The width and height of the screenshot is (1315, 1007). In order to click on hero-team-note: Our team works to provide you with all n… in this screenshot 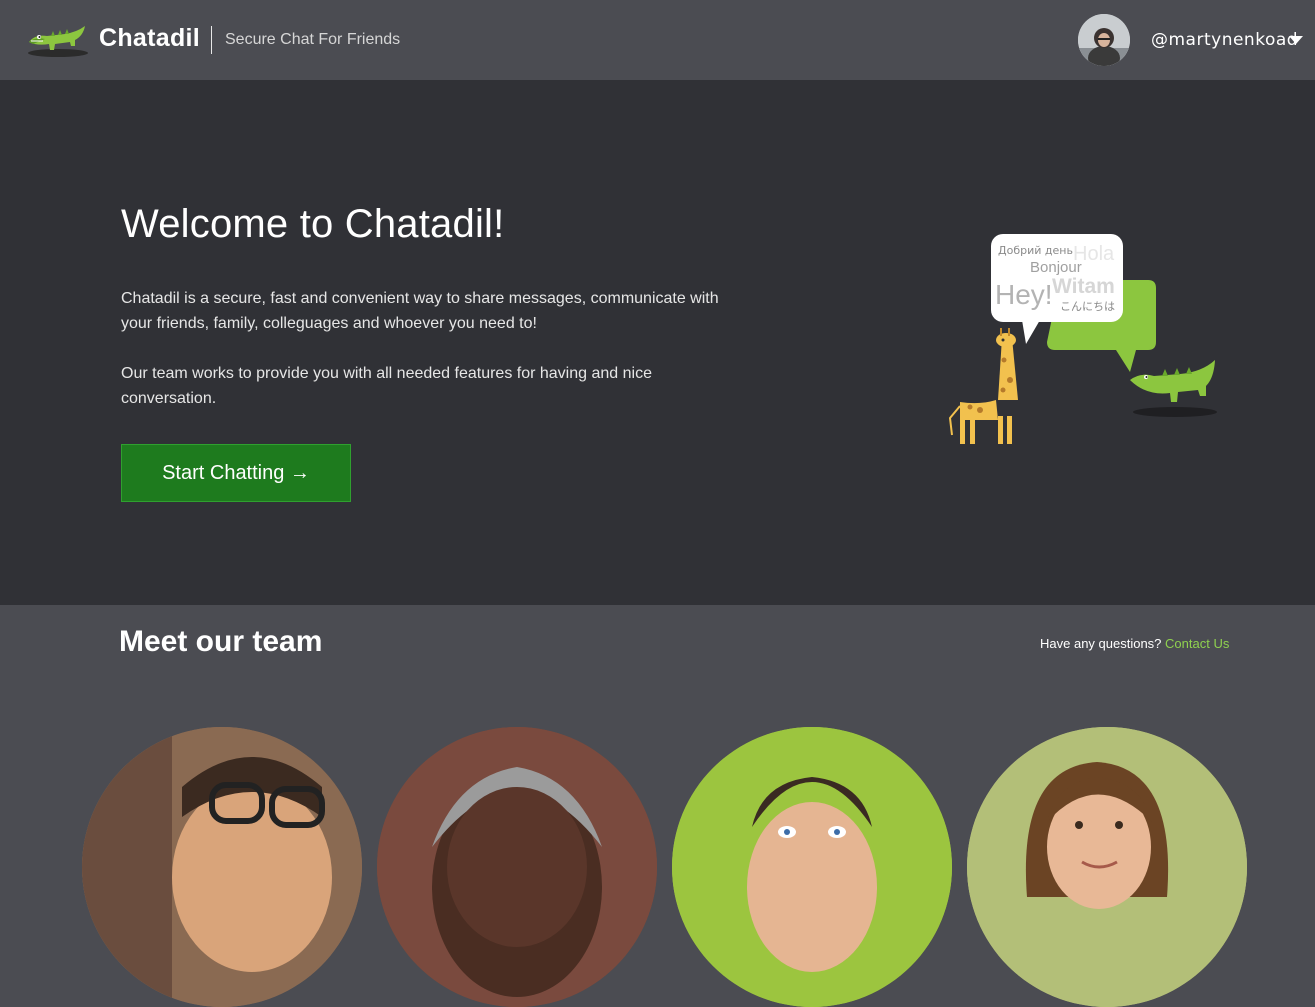, I will do `click(386, 386)`.